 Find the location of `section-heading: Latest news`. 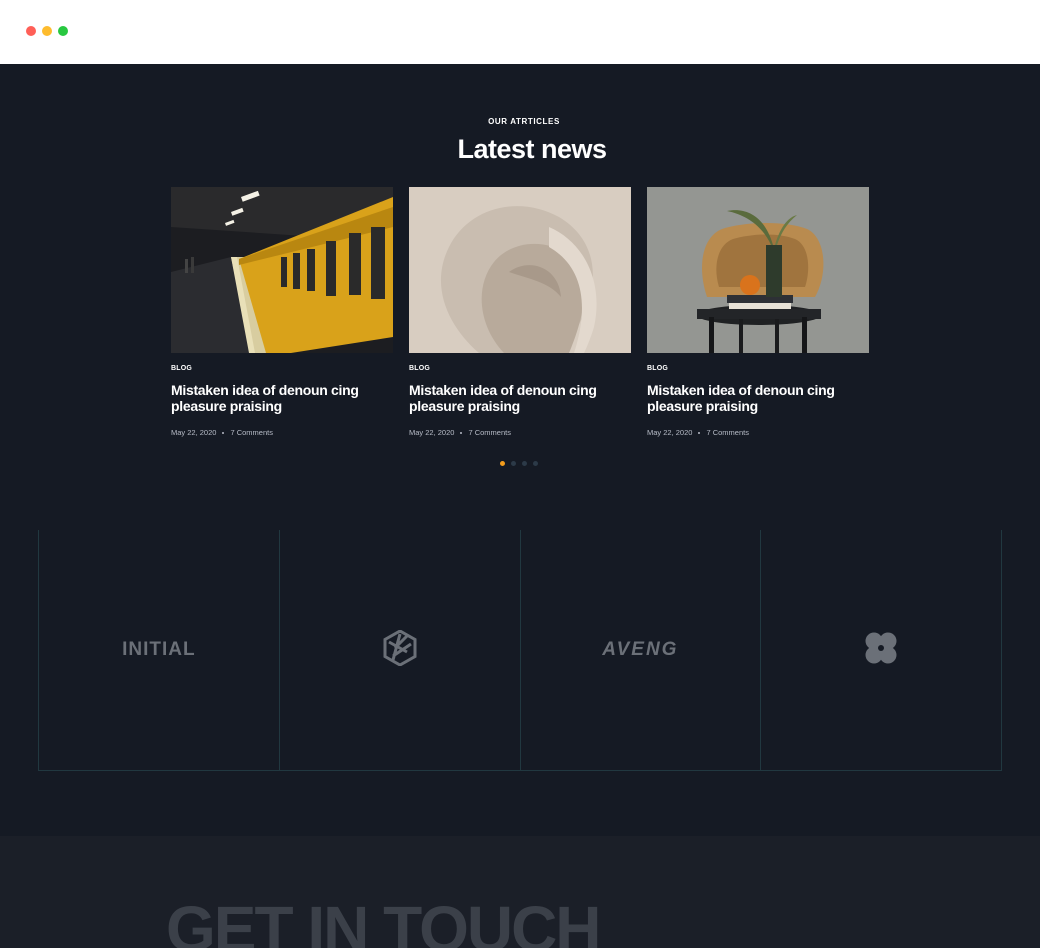

section-heading: Latest news is located at coordinates (532, 149).